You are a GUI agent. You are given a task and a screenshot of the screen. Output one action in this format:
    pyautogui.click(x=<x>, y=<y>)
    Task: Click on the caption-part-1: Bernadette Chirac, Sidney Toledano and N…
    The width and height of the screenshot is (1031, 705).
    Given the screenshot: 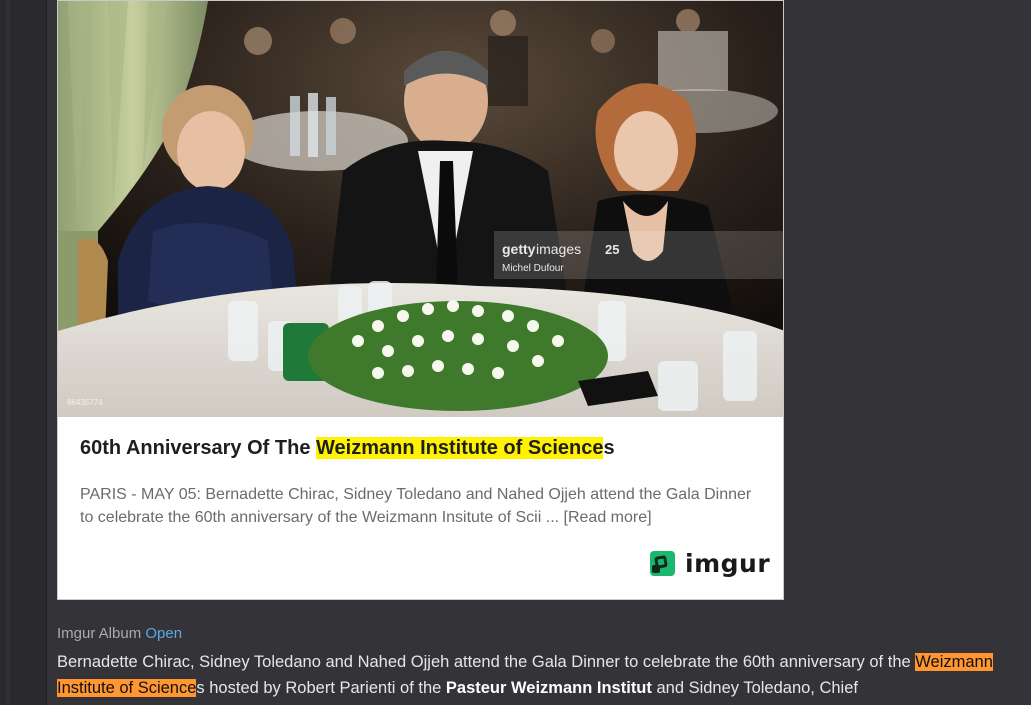 What is the action you would take?
    pyautogui.click(x=486, y=662)
    